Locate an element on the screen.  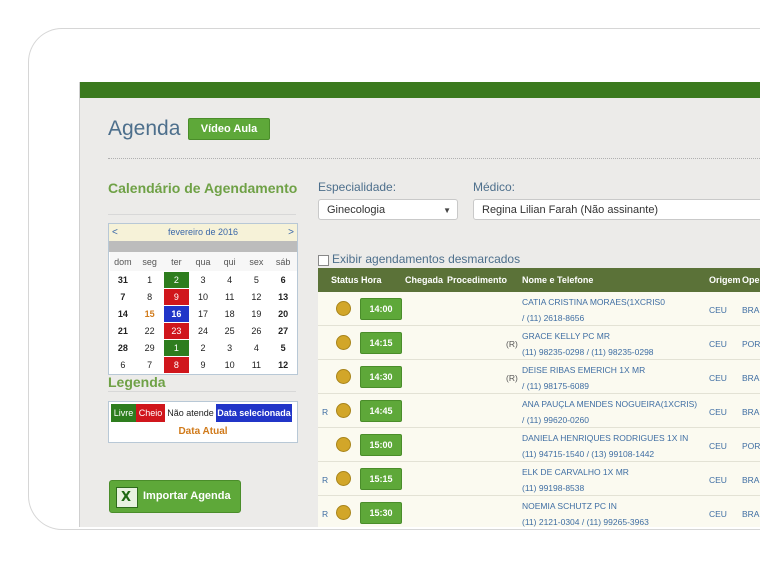
calendar-day: 19 is located at coordinates (256, 314).